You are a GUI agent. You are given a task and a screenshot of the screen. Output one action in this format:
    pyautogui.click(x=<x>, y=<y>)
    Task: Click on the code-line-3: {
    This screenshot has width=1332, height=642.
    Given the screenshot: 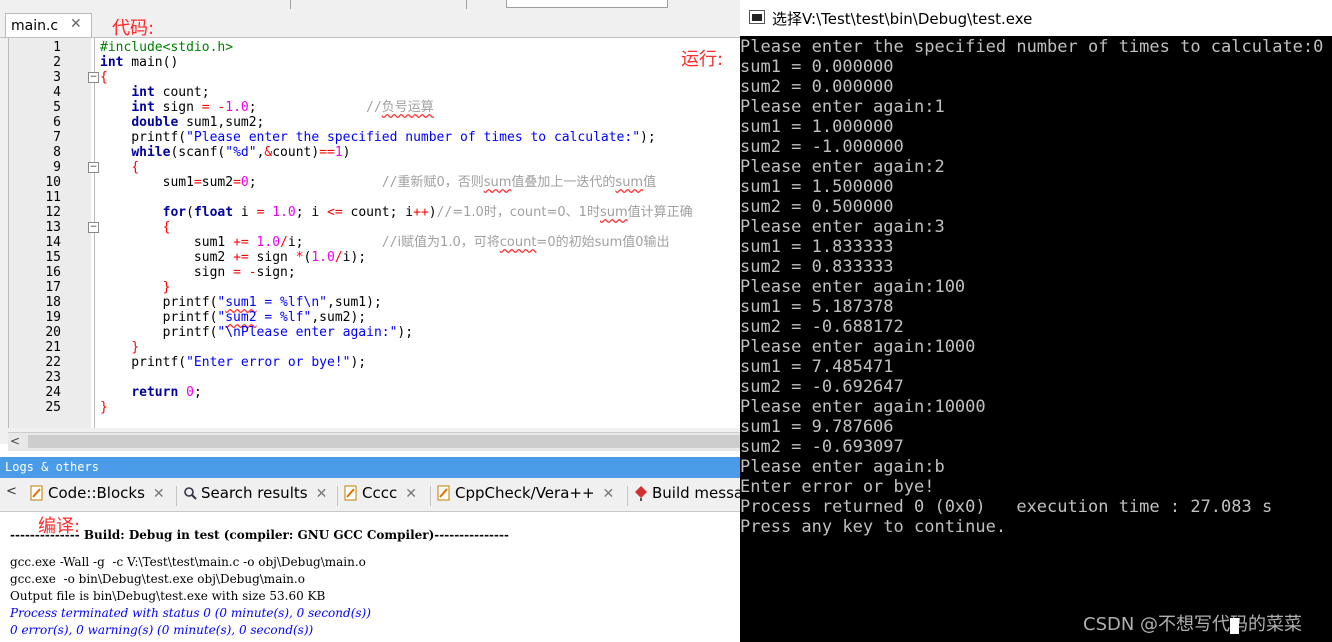 What is the action you would take?
    pyautogui.click(x=104, y=77)
    